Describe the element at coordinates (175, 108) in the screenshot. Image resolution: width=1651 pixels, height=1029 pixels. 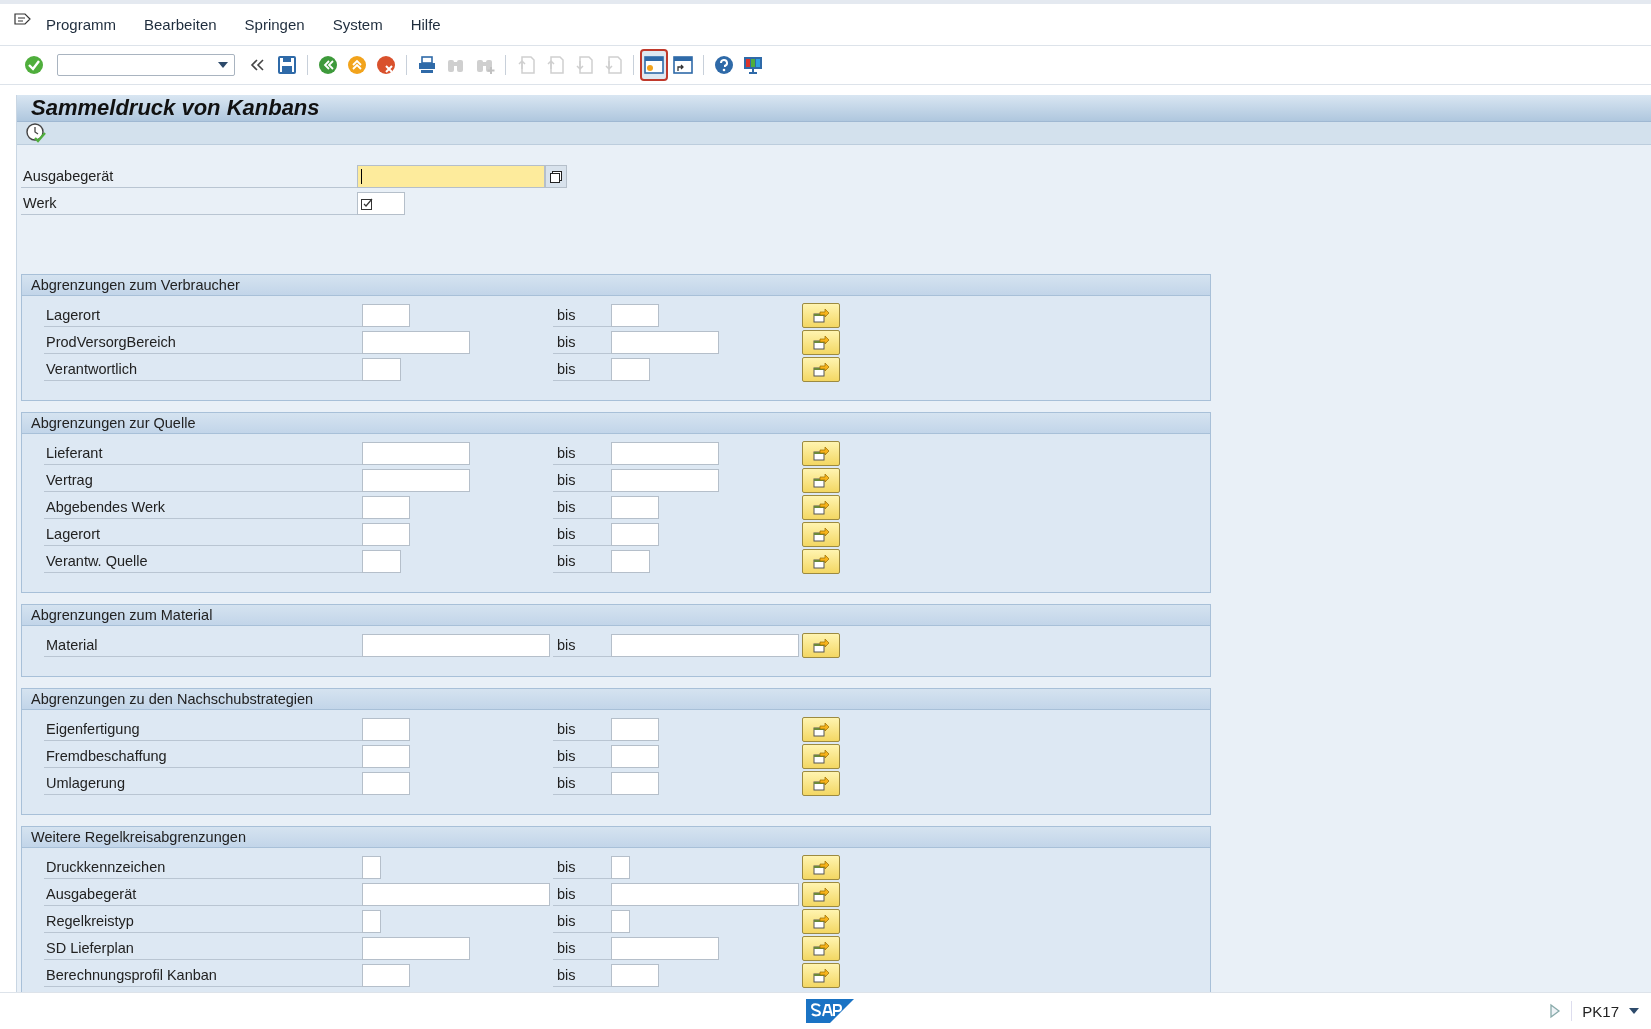
I see `screen-title: Sammeldruck von Kanbans` at that location.